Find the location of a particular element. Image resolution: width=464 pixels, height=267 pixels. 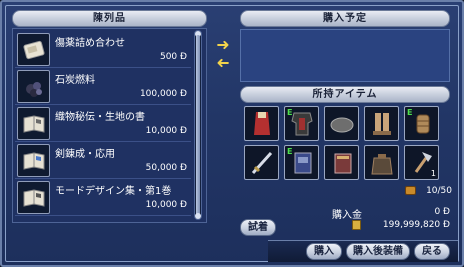

inventory-header: 所持アイテム is located at coordinates (345, 94).